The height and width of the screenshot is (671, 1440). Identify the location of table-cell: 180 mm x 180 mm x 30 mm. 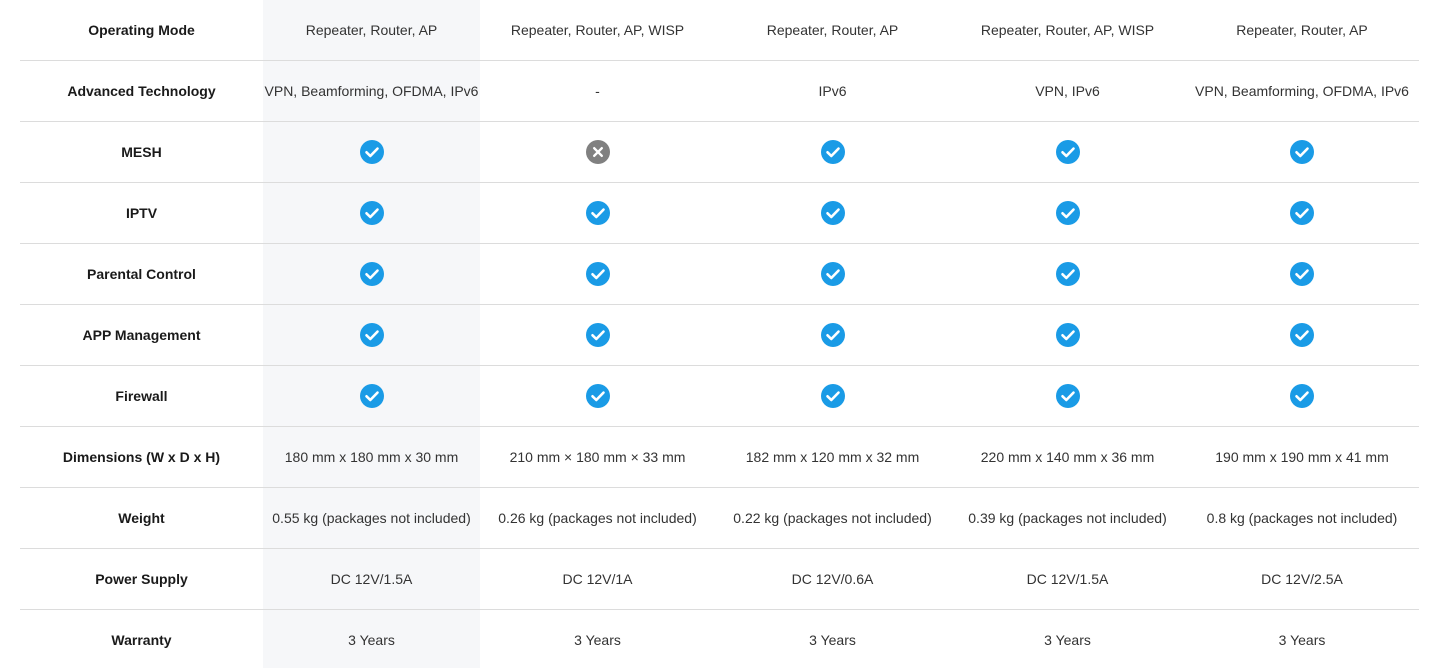
(371, 457).